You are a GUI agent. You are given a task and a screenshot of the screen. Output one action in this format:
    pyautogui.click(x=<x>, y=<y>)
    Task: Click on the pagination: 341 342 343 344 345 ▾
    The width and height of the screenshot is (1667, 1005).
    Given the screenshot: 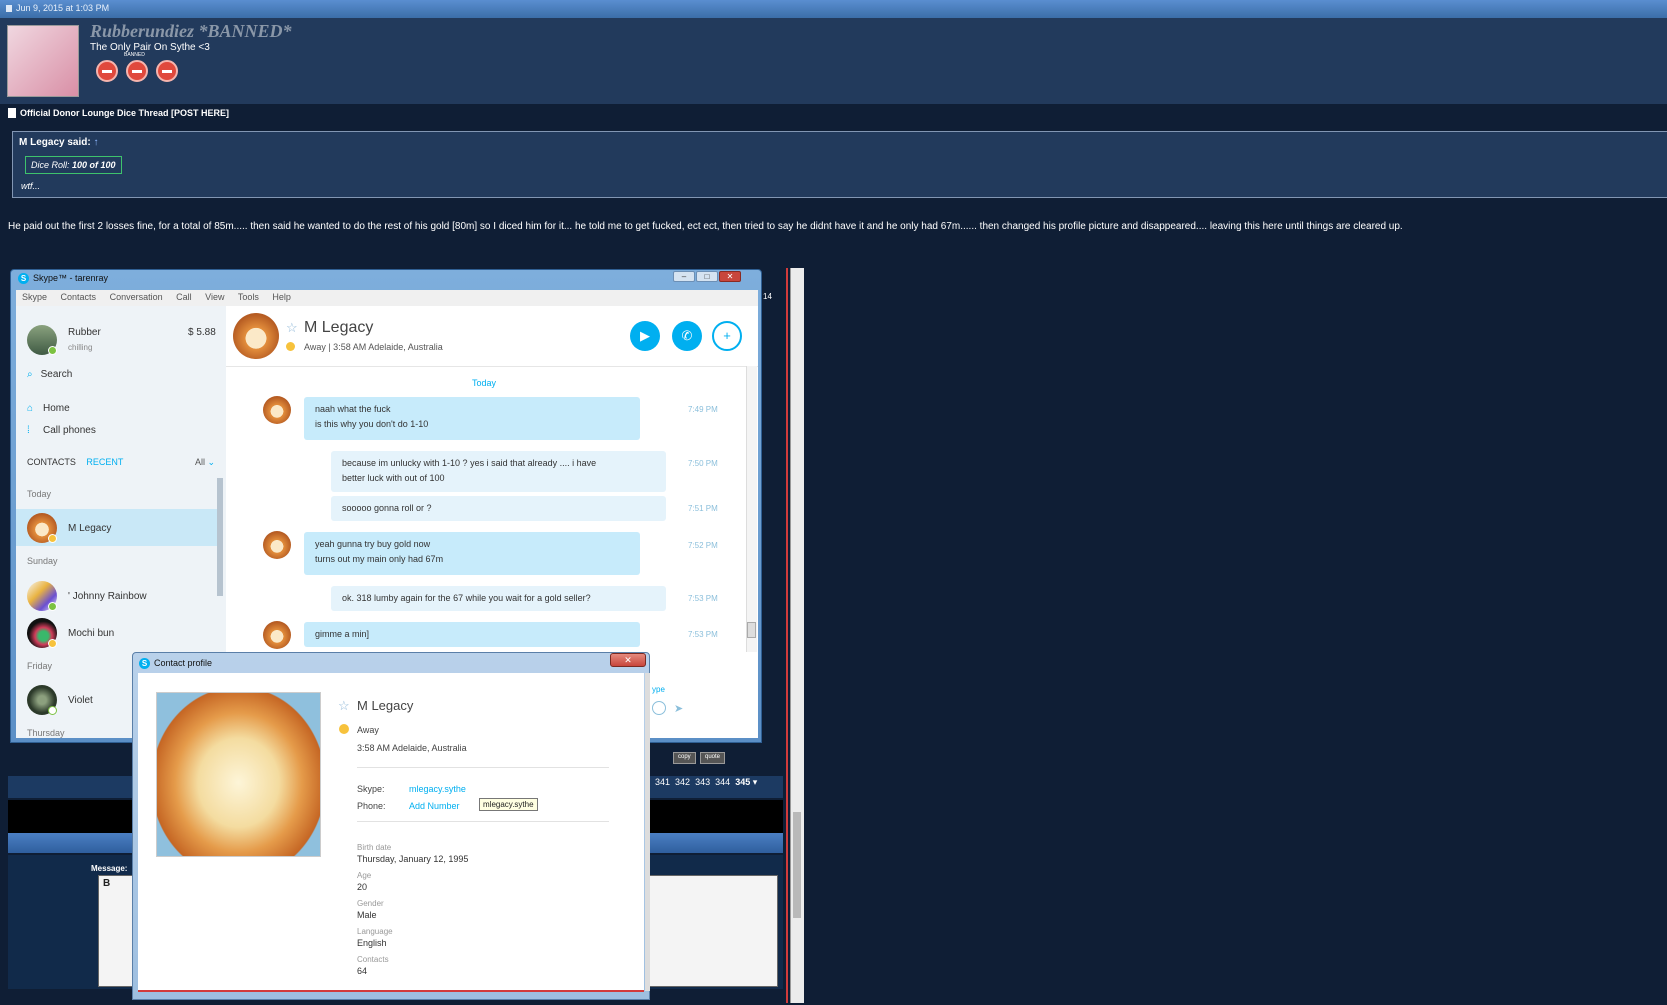 What is the action you would take?
    pyautogui.click(x=706, y=782)
    